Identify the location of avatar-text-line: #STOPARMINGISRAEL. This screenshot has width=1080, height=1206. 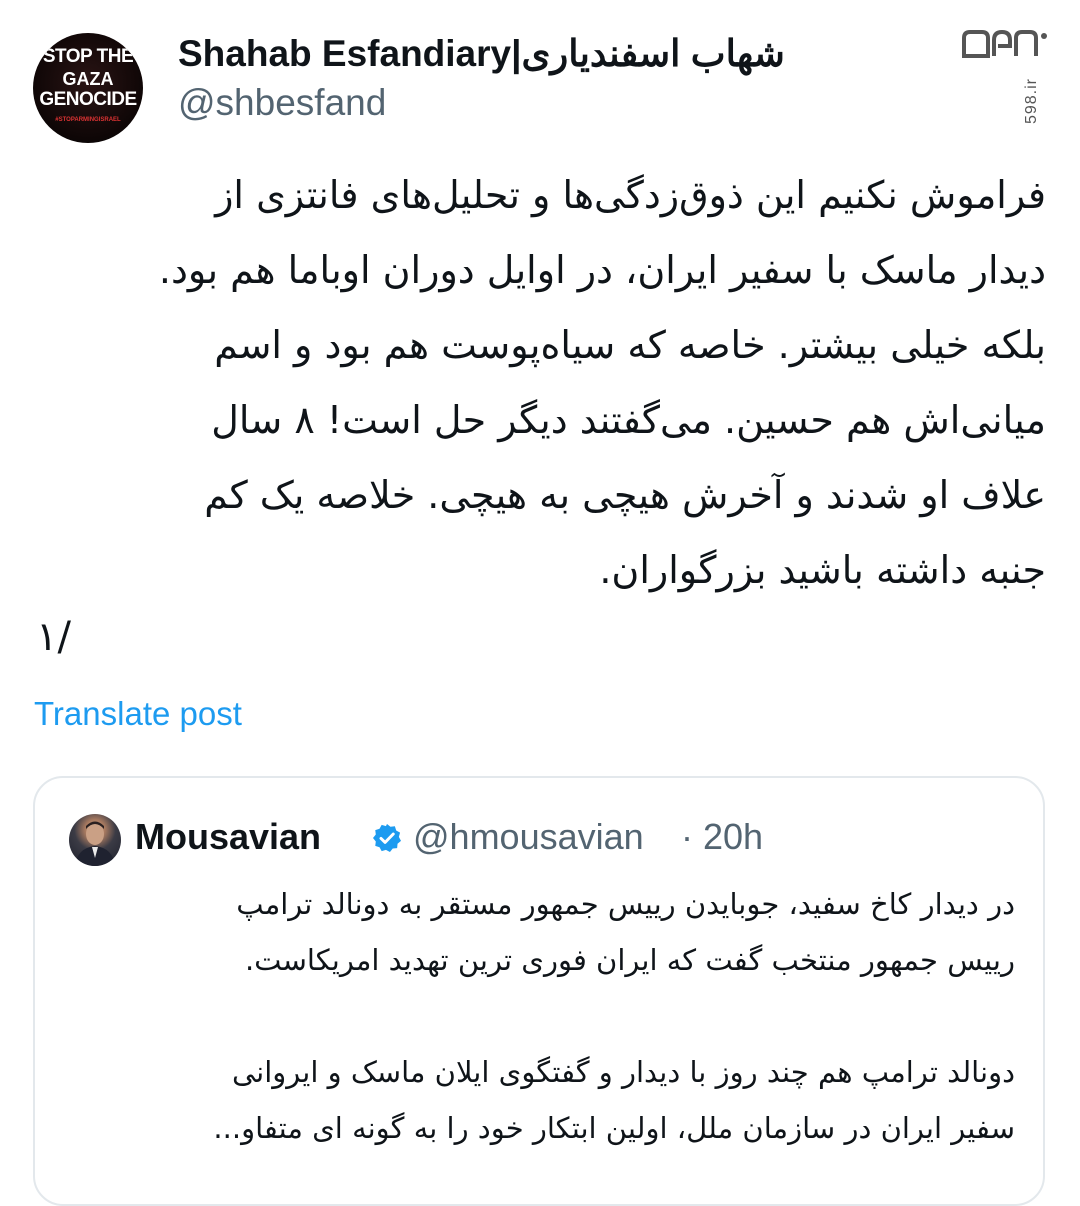
(88, 120).